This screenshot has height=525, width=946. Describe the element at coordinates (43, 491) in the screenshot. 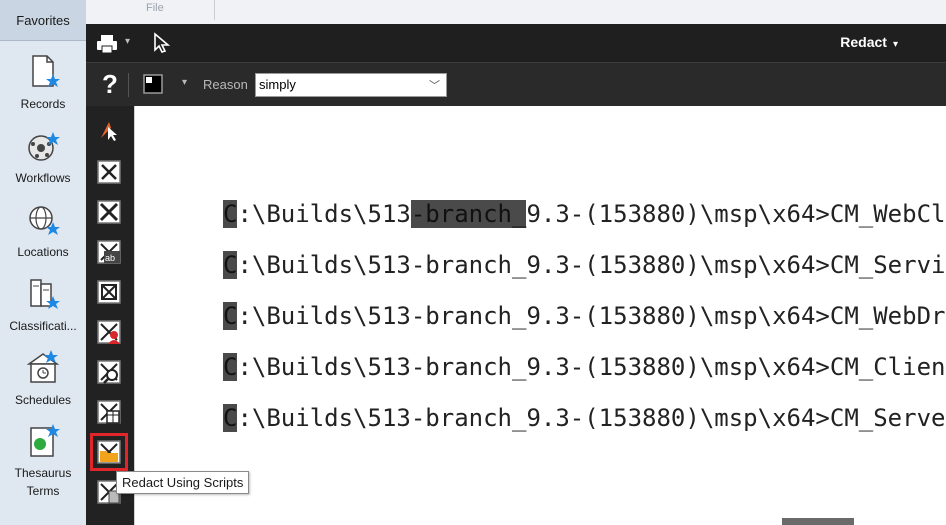

I see `sidebar-item-label-2: Terms` at that location.